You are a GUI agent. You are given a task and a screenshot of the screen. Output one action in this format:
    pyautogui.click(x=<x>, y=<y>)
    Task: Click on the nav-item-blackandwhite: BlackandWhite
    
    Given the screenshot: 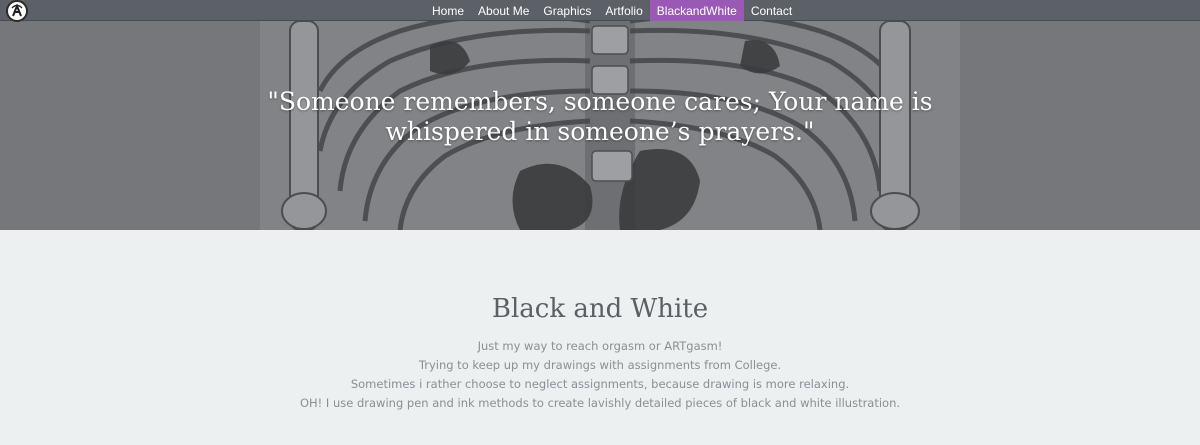 What is the action you would take?
    pyautogui.click(x=696, y=10)
    